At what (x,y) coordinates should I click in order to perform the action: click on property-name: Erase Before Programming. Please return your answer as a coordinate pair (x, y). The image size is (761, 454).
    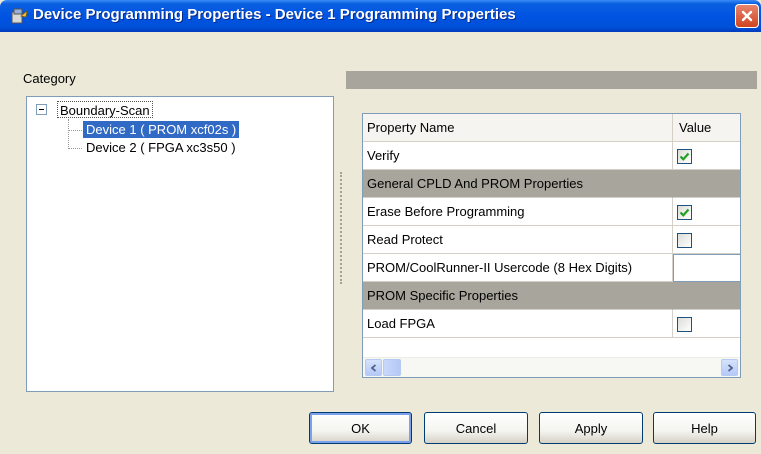
    Looking at the image, I should click on (518, 212).